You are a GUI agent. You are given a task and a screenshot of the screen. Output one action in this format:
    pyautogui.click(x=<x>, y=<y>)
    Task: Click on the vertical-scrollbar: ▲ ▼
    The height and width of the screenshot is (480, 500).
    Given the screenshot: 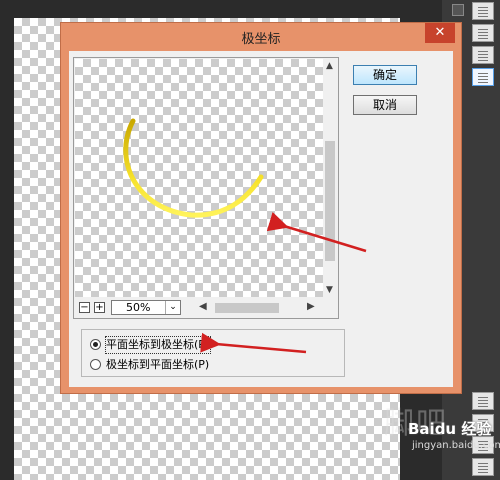 What is the action you would take?
    pyautogui.click(x=330, y=178)
    